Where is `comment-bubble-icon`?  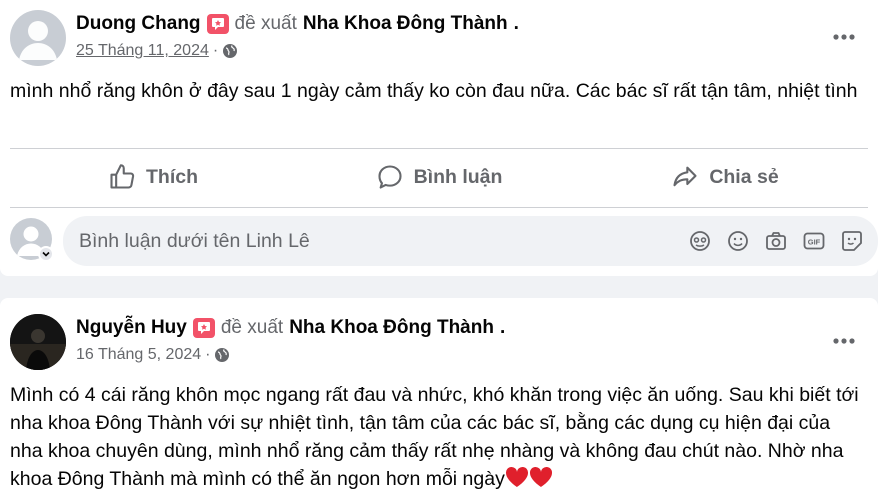
comment-bubble-icon is located at coordinates (390, 177).